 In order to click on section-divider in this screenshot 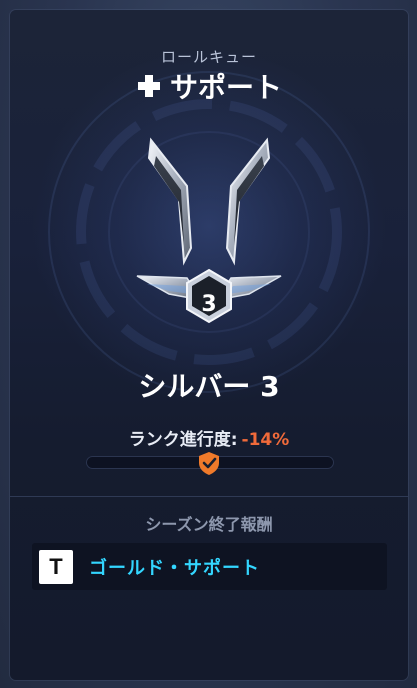, I will do `click(209, 496)`.